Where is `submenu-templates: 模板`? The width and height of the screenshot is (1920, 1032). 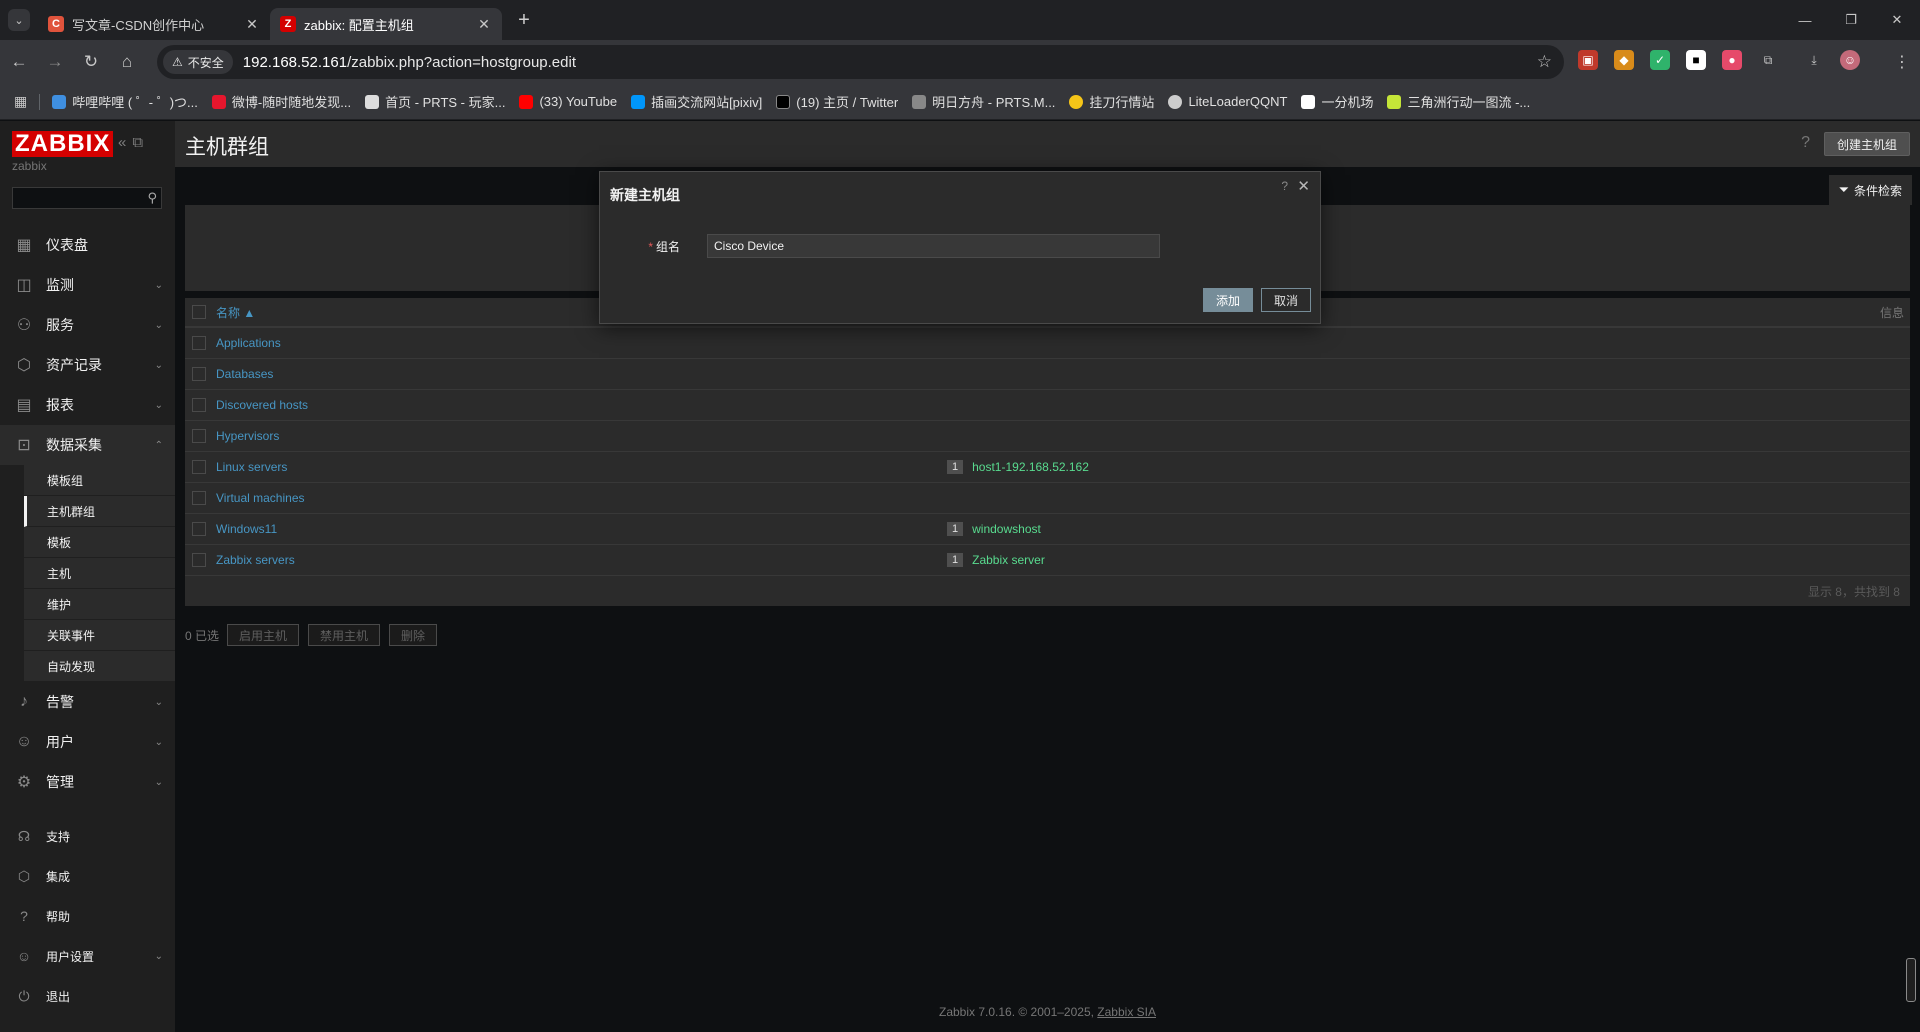 submenu-templates: 模板 is located at coordinates (99, 542).